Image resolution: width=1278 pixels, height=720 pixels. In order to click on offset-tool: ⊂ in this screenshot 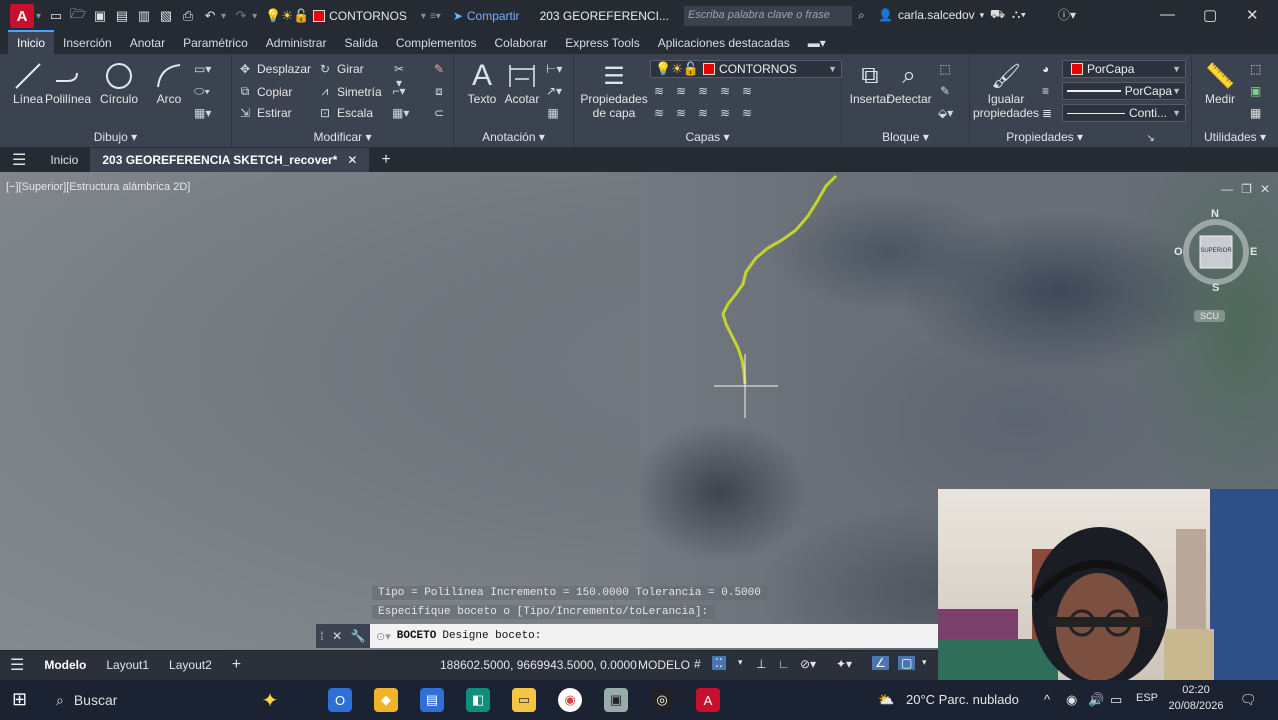, I will do `click(439, 113)`.